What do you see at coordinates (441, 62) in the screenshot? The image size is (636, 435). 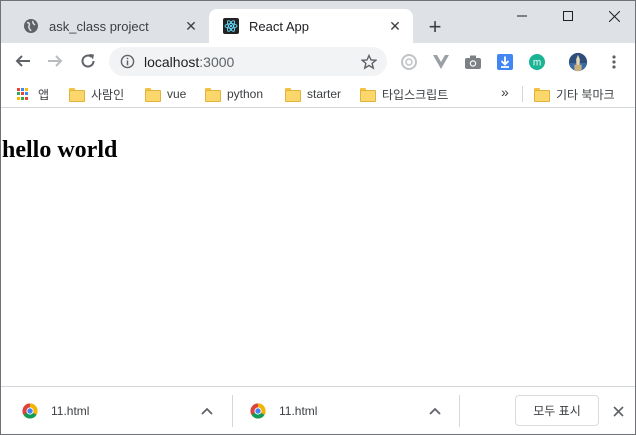 I see `vuejs-devtools-icon` at bounding box center [441, 62].